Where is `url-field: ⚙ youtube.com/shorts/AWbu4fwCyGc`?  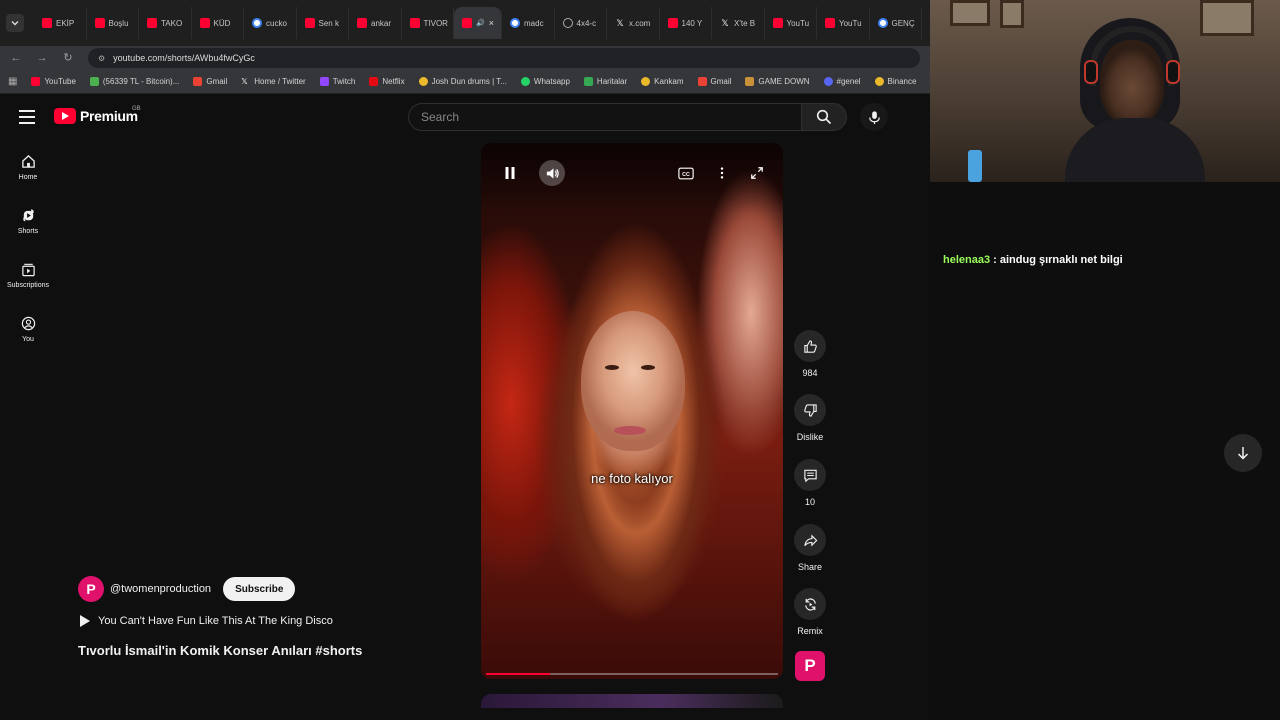 url-field: ⚙ youtube.com/shorts/AWbu4fwCyGc is located at coordinates (504, 58).